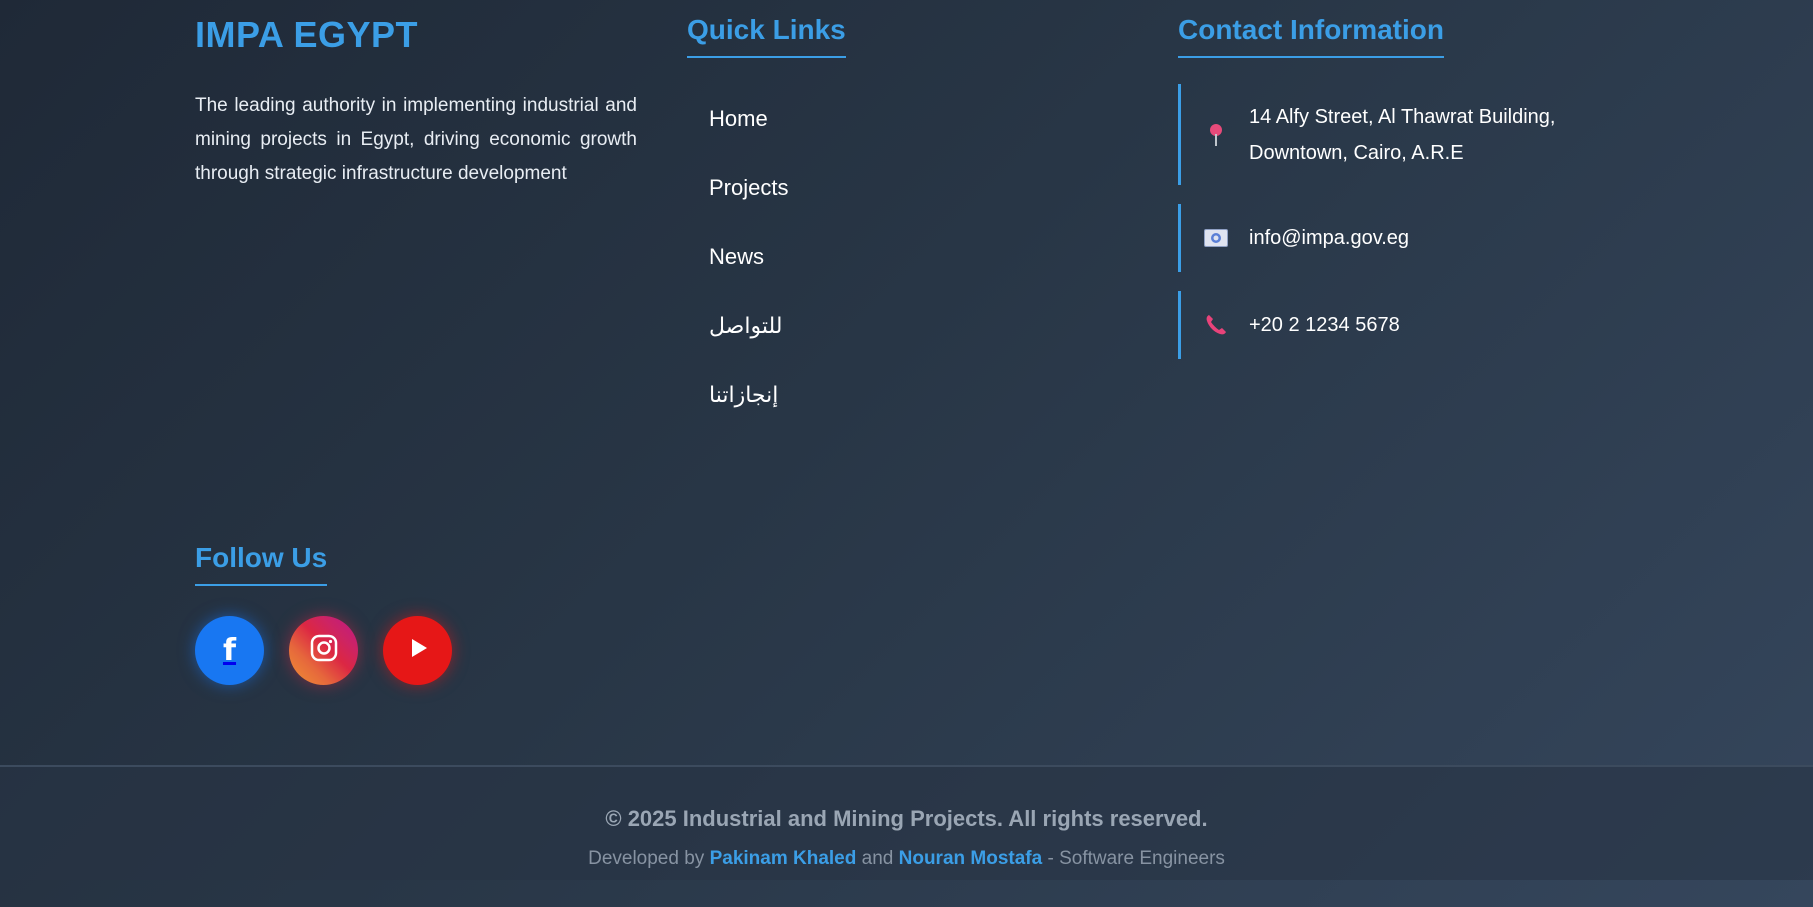 Image resolution: width=1813 pixels, height=907 pixels. I want to click on pin-icon, so click(1216, 135).